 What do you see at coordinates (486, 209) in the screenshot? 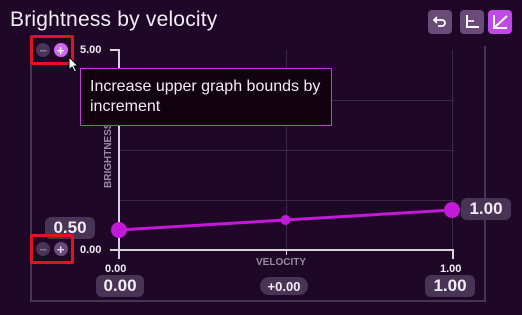
I see `end-value-field: 1.00` at bounding box center [486, 209].